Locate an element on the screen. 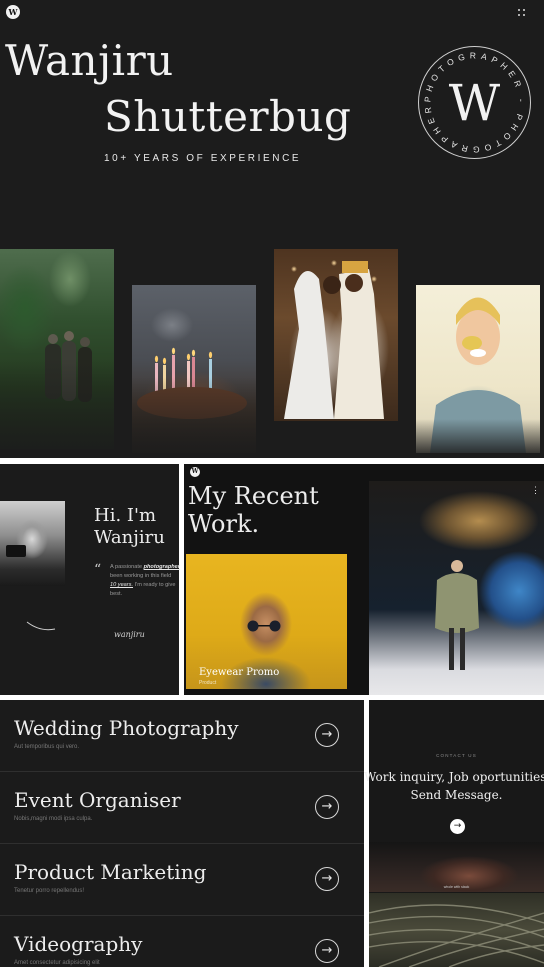 The width and height of the screenshot is (544, 967). work-card-eyewear: Eyewear Promo Product is located at coordinates (266, 621).